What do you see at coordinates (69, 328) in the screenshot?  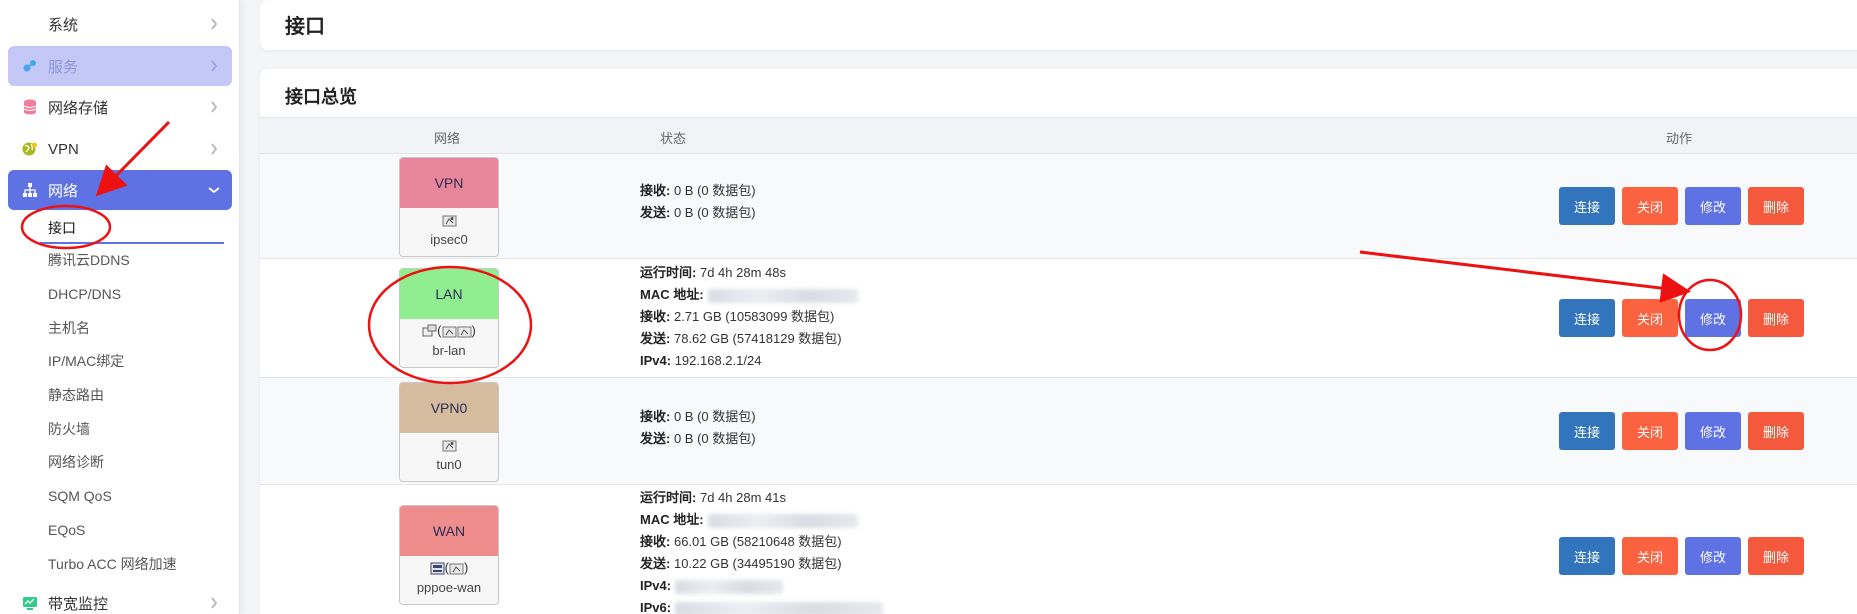 I see `submenu-item-hostnames: 主机名` at bounding box center [69, 328].